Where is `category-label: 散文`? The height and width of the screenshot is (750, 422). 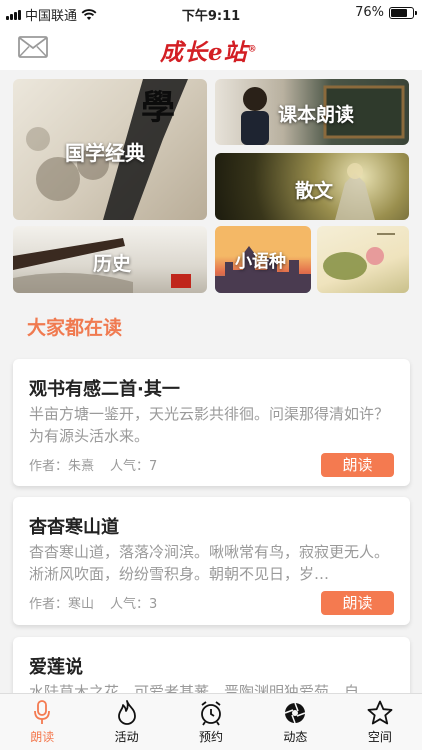
category-label: 散文 is located at coordinates (314, 191).